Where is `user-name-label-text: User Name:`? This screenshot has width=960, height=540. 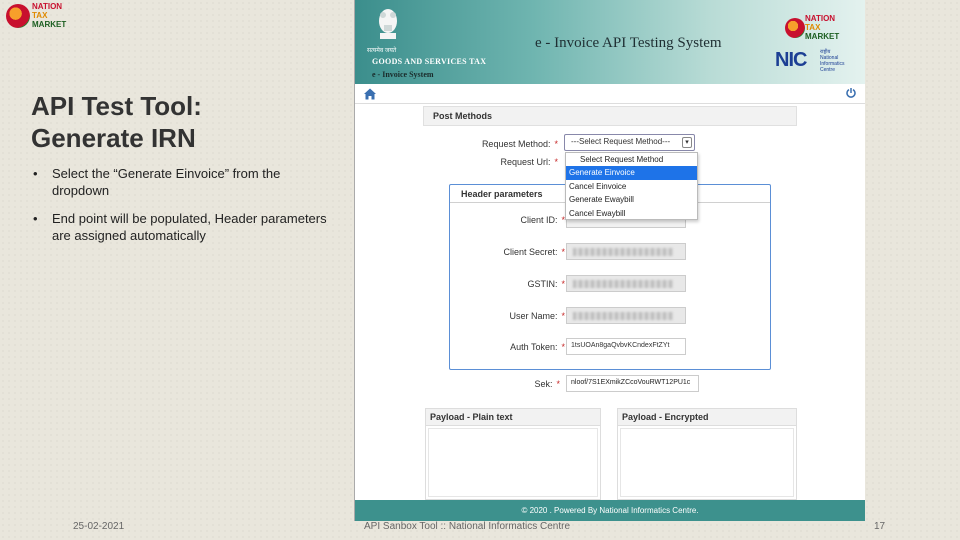
user-name-label-text: User Name: is located at coordinates (533, 316).